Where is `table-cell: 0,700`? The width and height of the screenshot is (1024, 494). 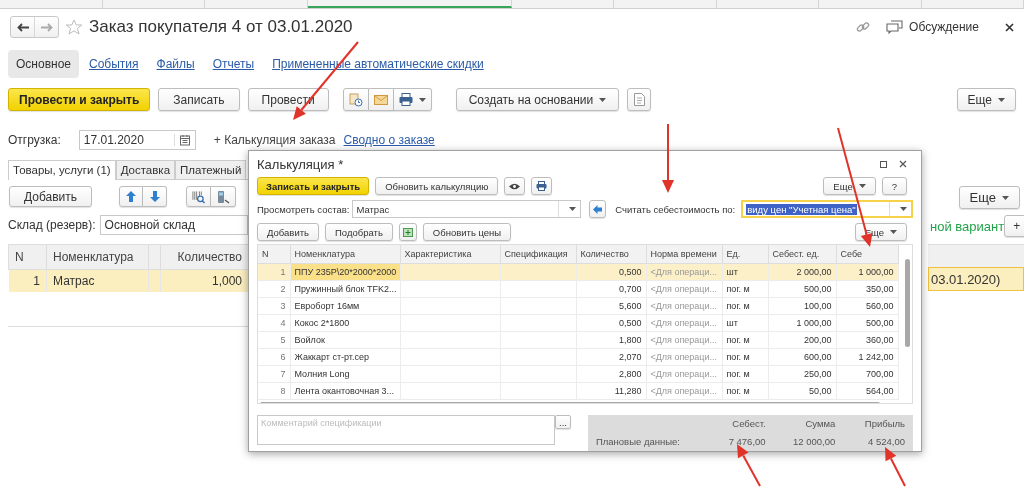
table-cell: 0,700 is located at coordinates (611, 289).